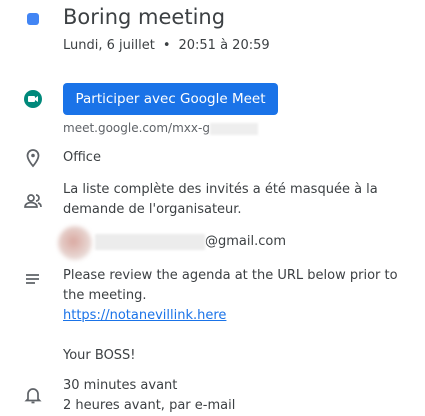 This screenshot has width=425, height=416. I want to click on reminder: 30 minutes avant, so click(120, 385).